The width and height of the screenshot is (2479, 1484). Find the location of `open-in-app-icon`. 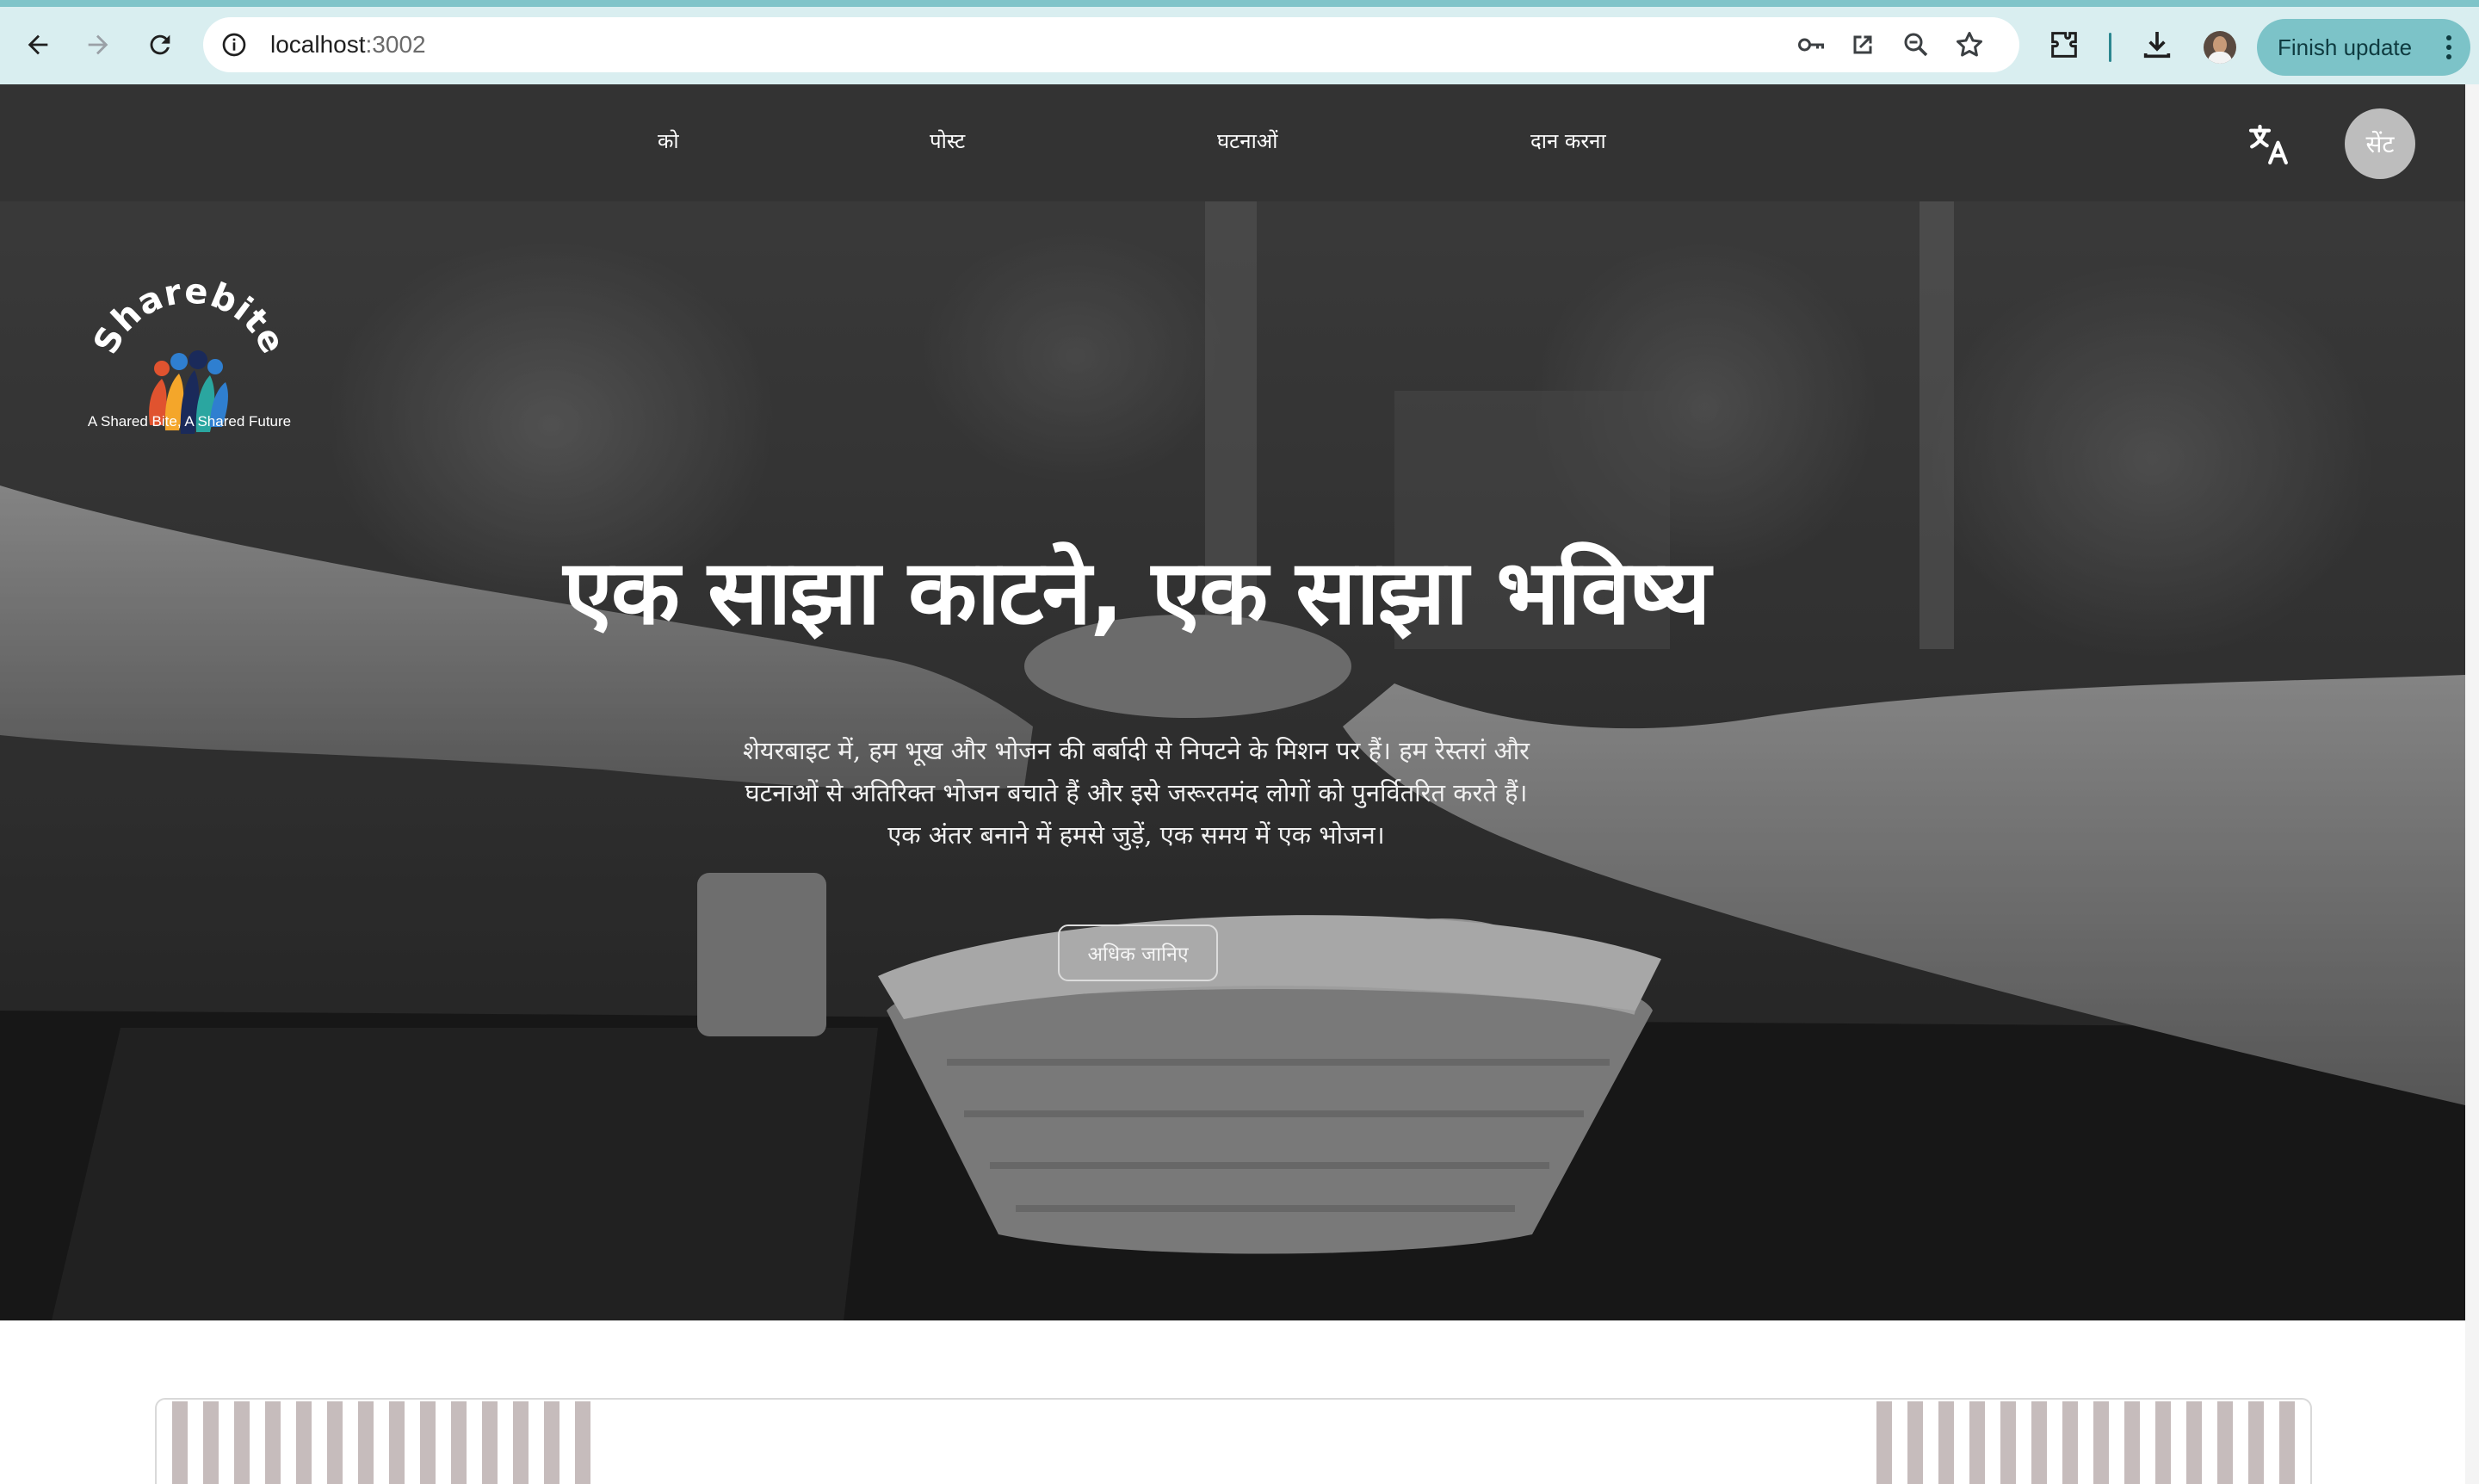

open-in-app-icon is located at coordinates (1862, 44).